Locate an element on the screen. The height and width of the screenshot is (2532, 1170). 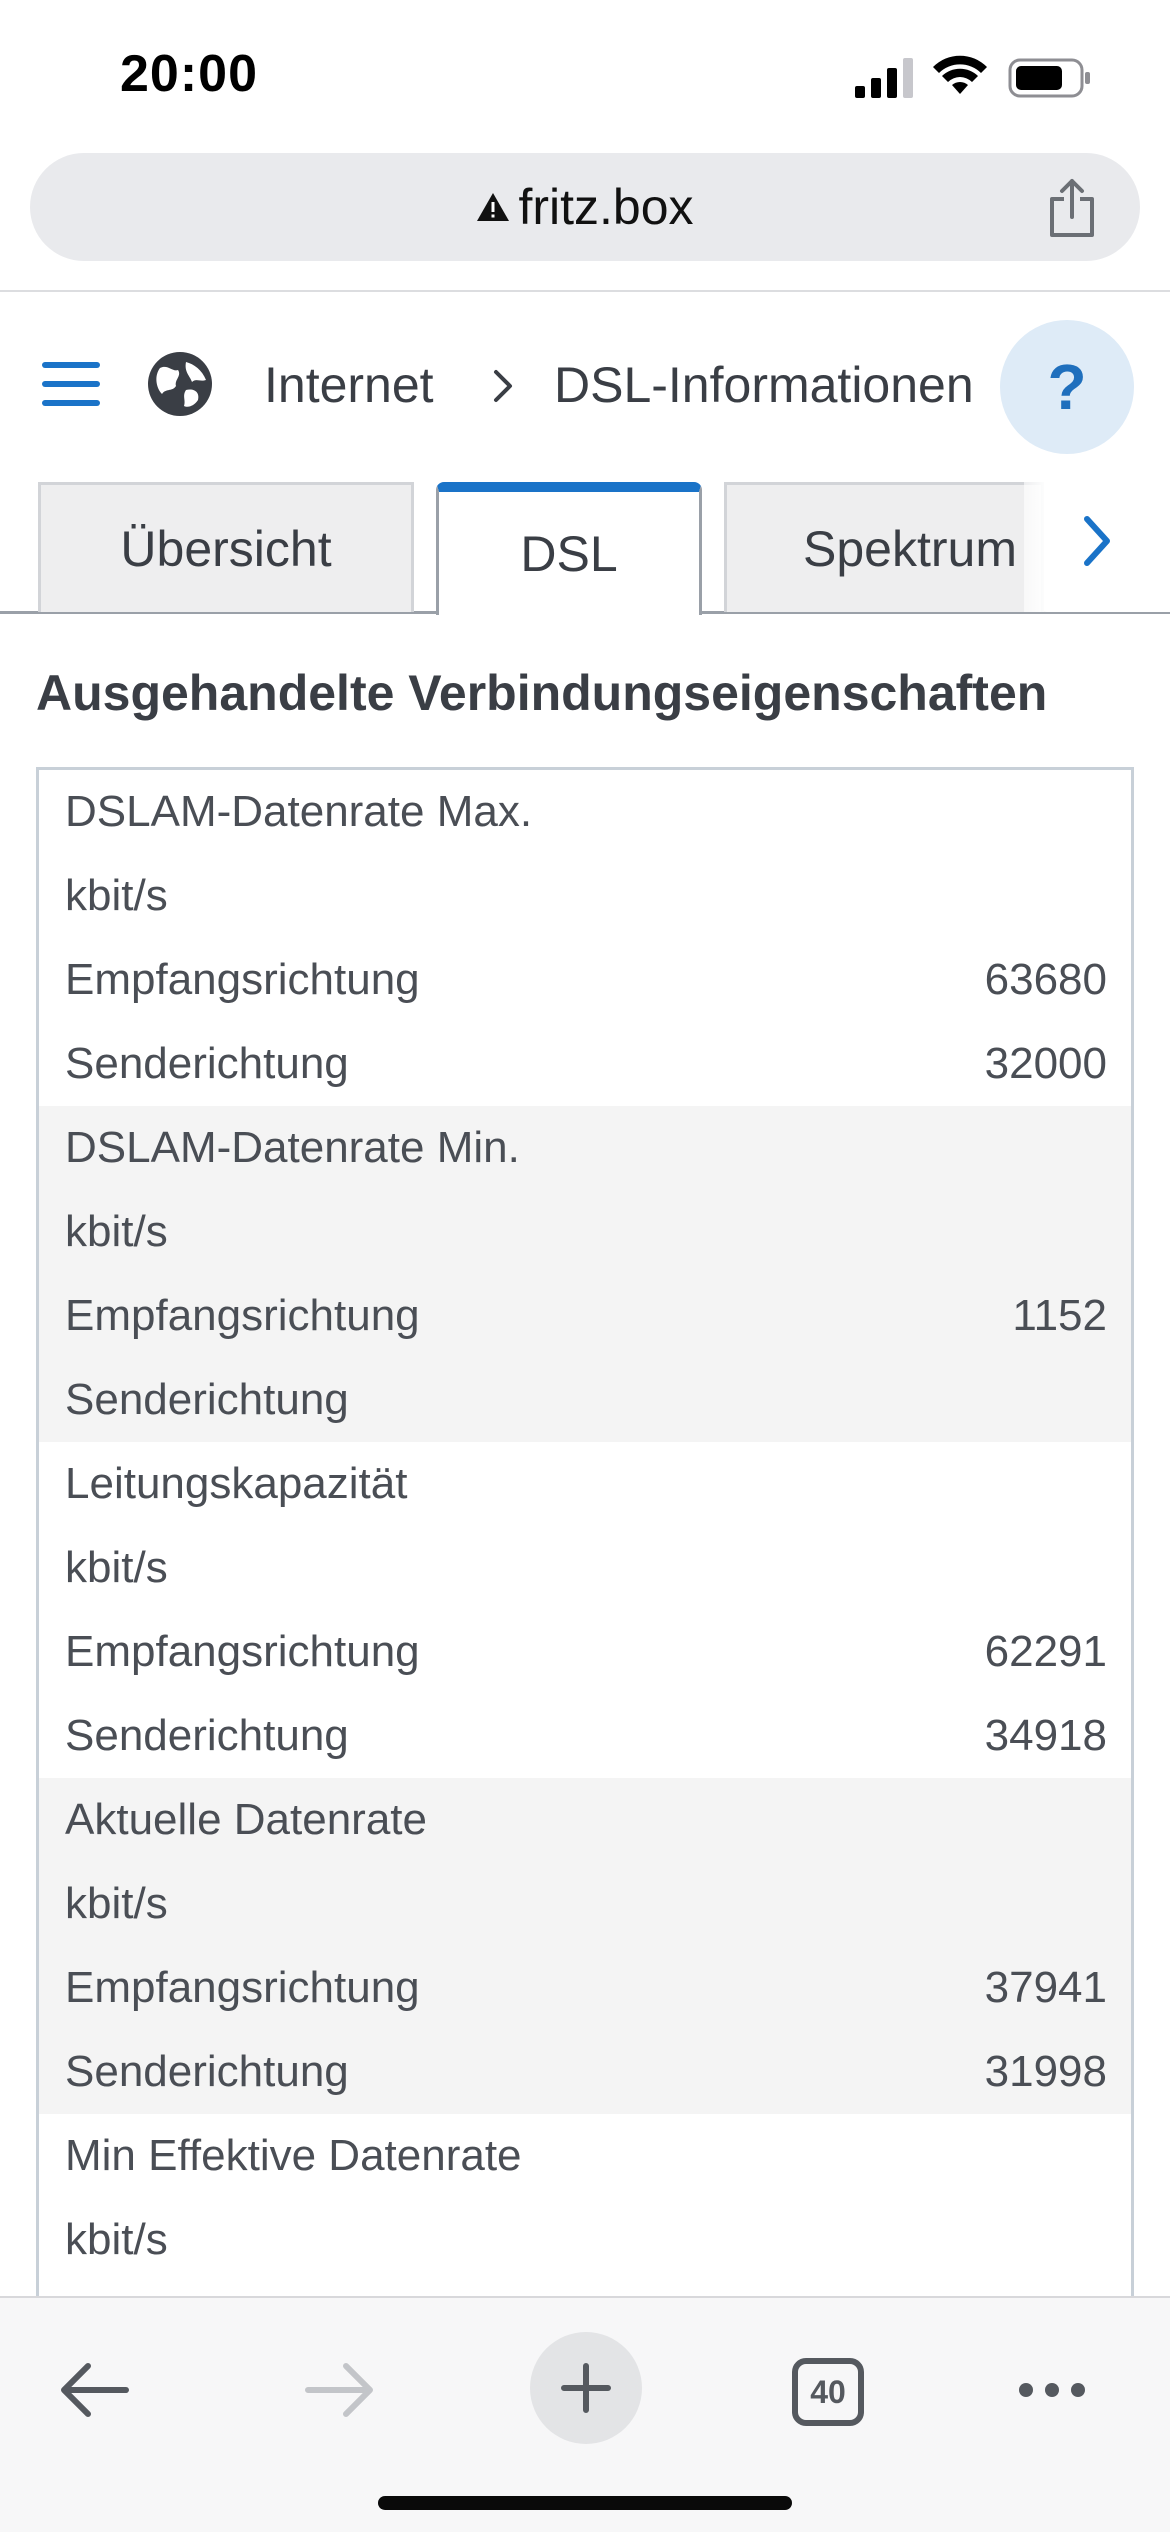
tab-switcher-button: 40 is located at coordinates (828, 2392).